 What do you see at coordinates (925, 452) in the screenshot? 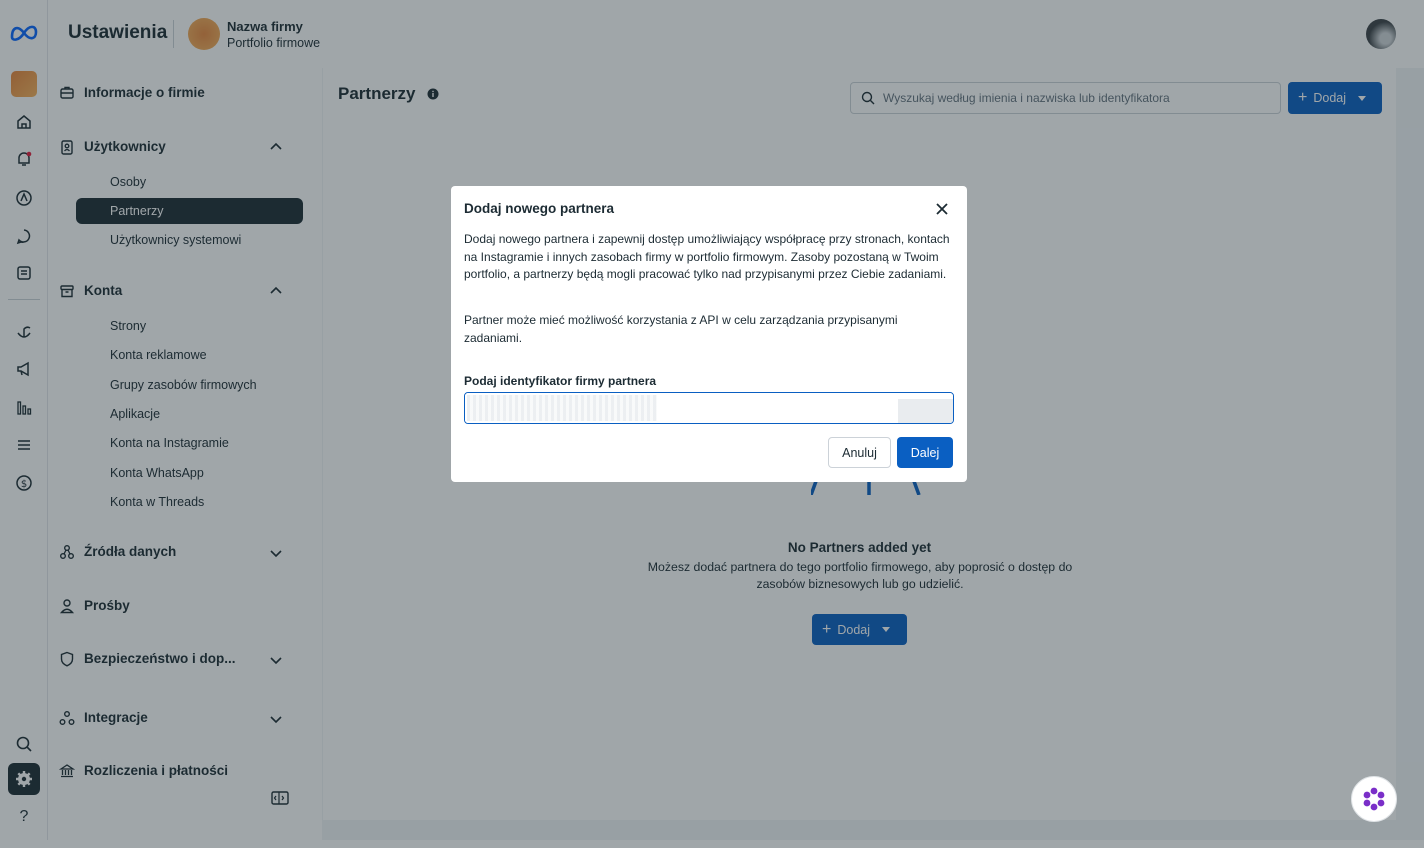
I see `next-button: Dalej` at bounding box center [925, 452].